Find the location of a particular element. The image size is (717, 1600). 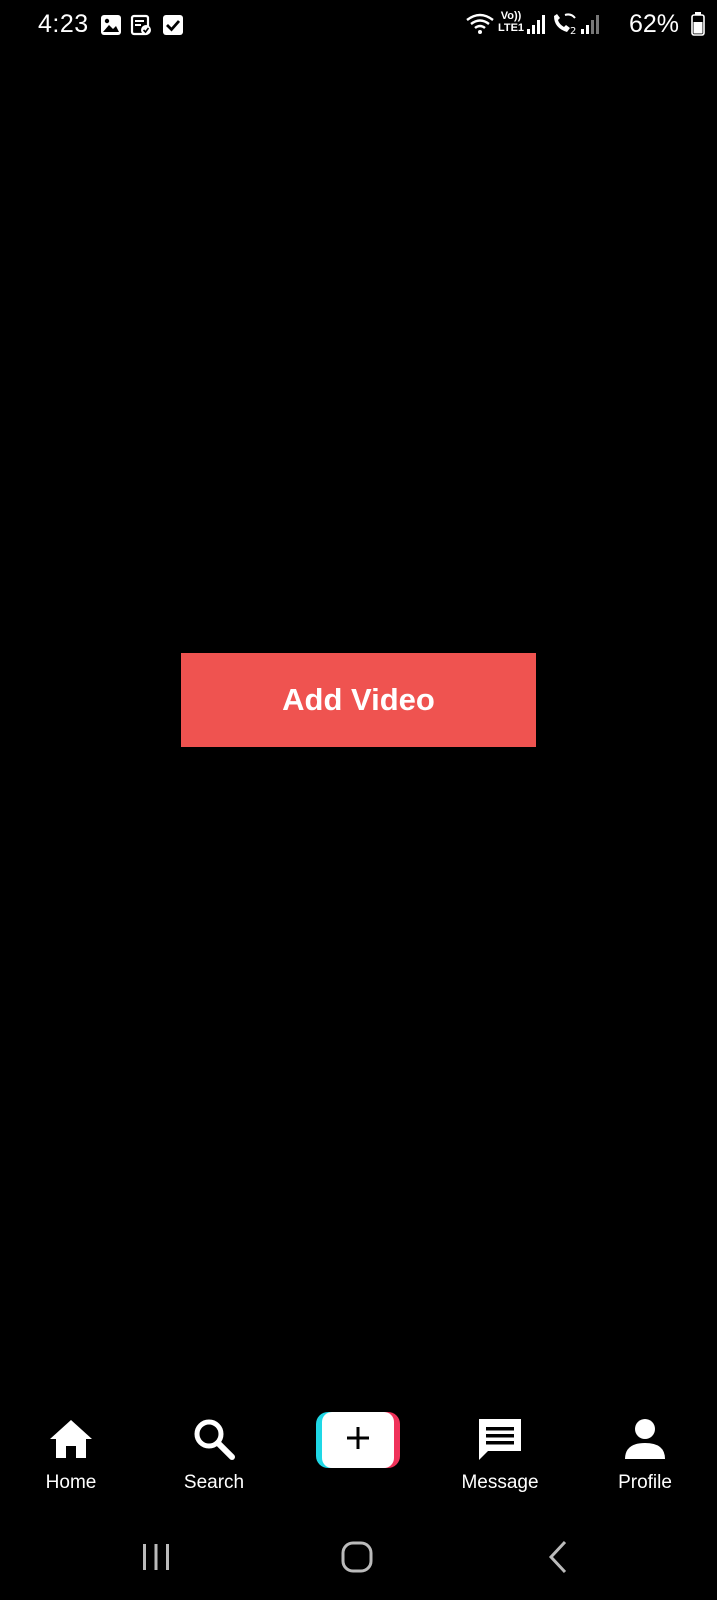

system-nav is located at coordinates (358, 1560).